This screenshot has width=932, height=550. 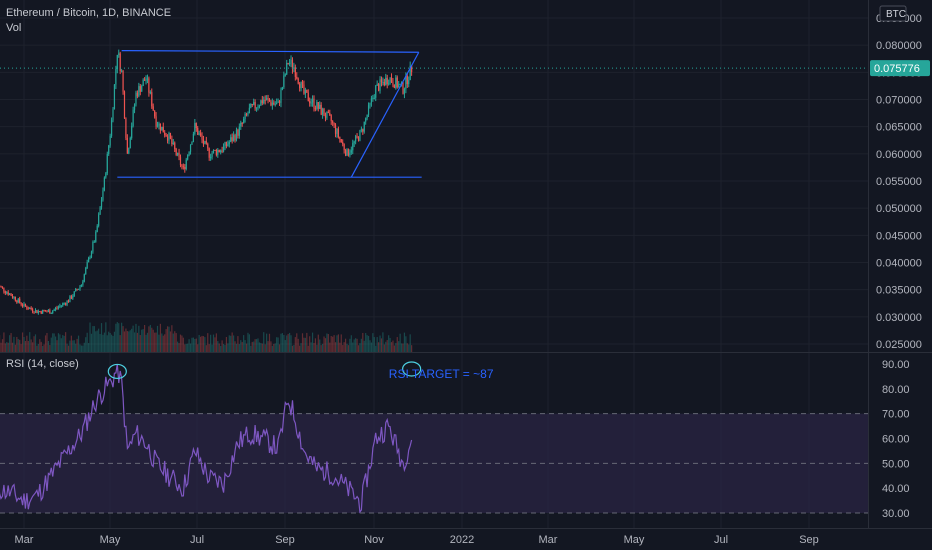 What do you see at coordinates (441, 374) in the screenshot?
I see `rsi-target-annotation: RSI TARGET = ~87` at bounding box center [441, 374].